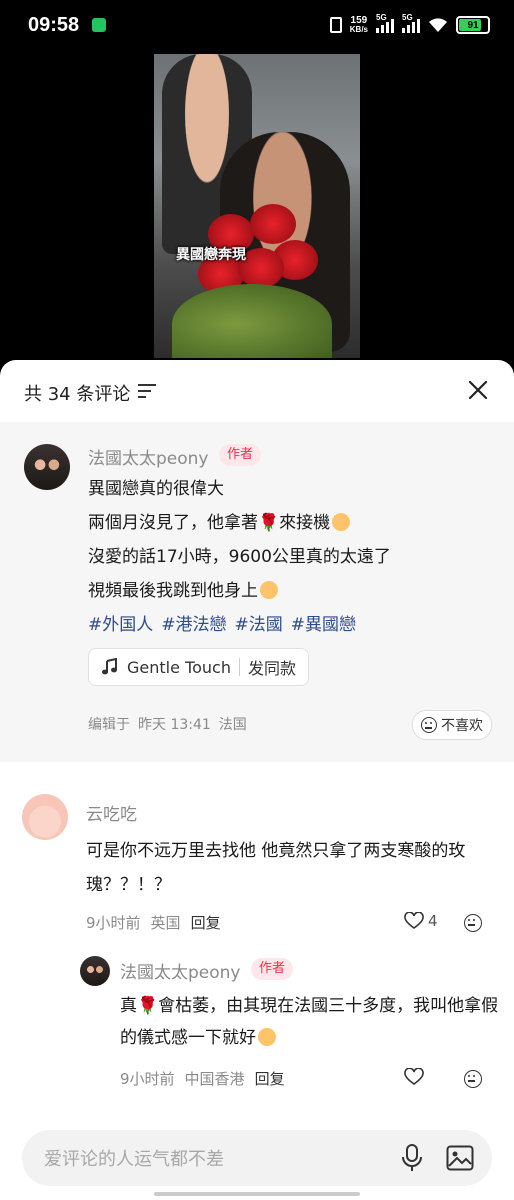 The image size is (514, 1200). I want to click on like-button: 4, so click(421, 921).